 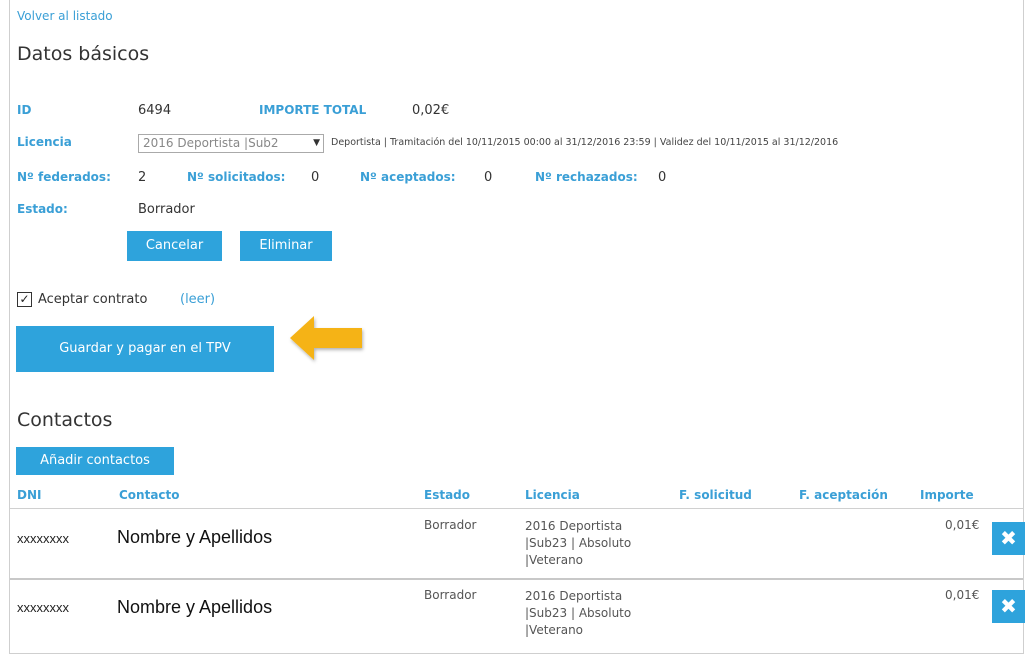 What do you see at coordinates (155, 110) in the screenshot?
I see `id-value: 6494` at bounding box center [155, 110].